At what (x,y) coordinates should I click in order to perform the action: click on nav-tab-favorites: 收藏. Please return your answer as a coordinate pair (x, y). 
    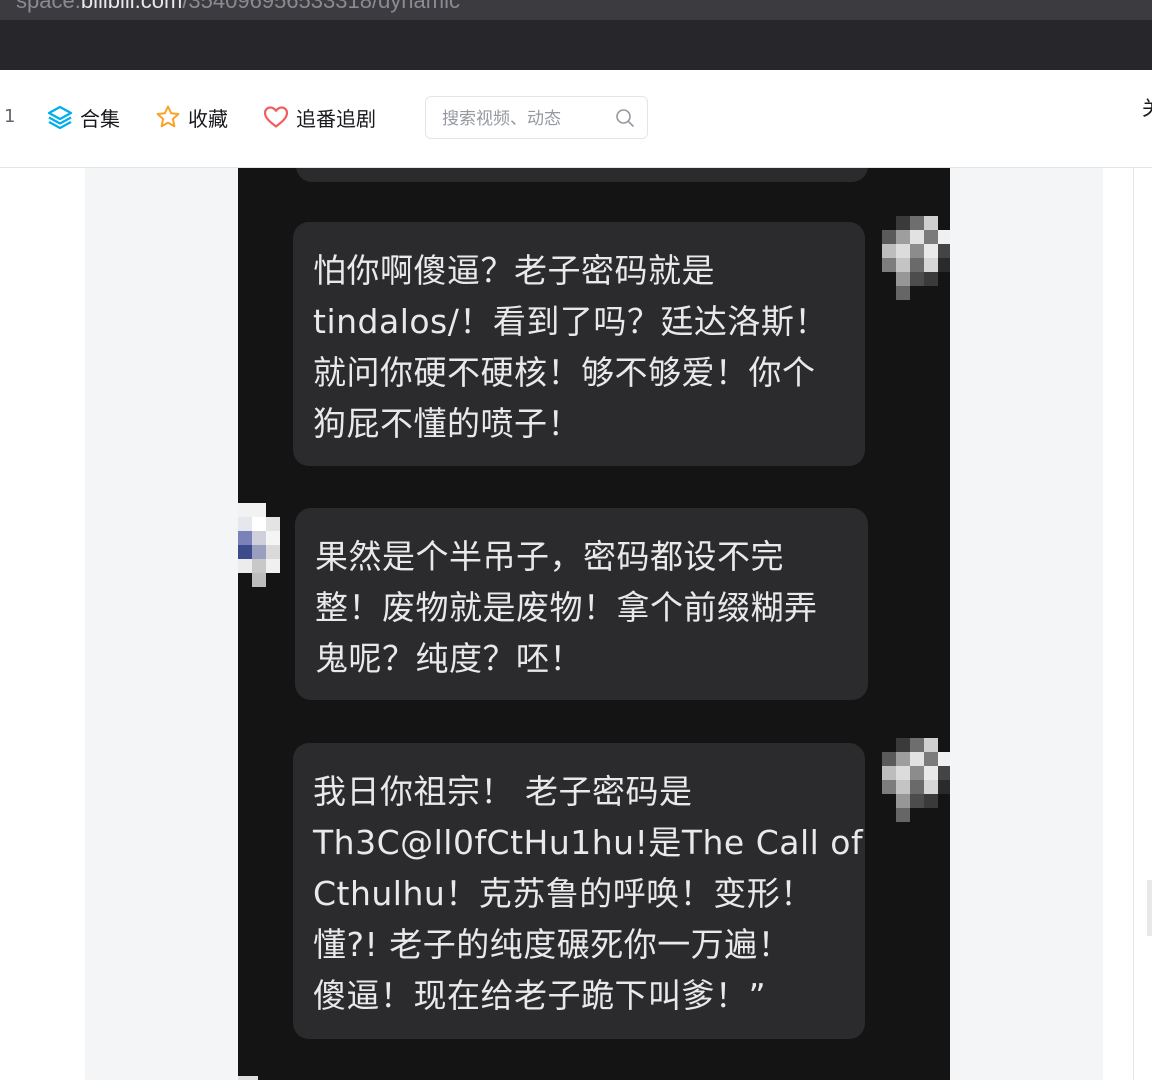
    Looking at the image, I should click on (191, 117).